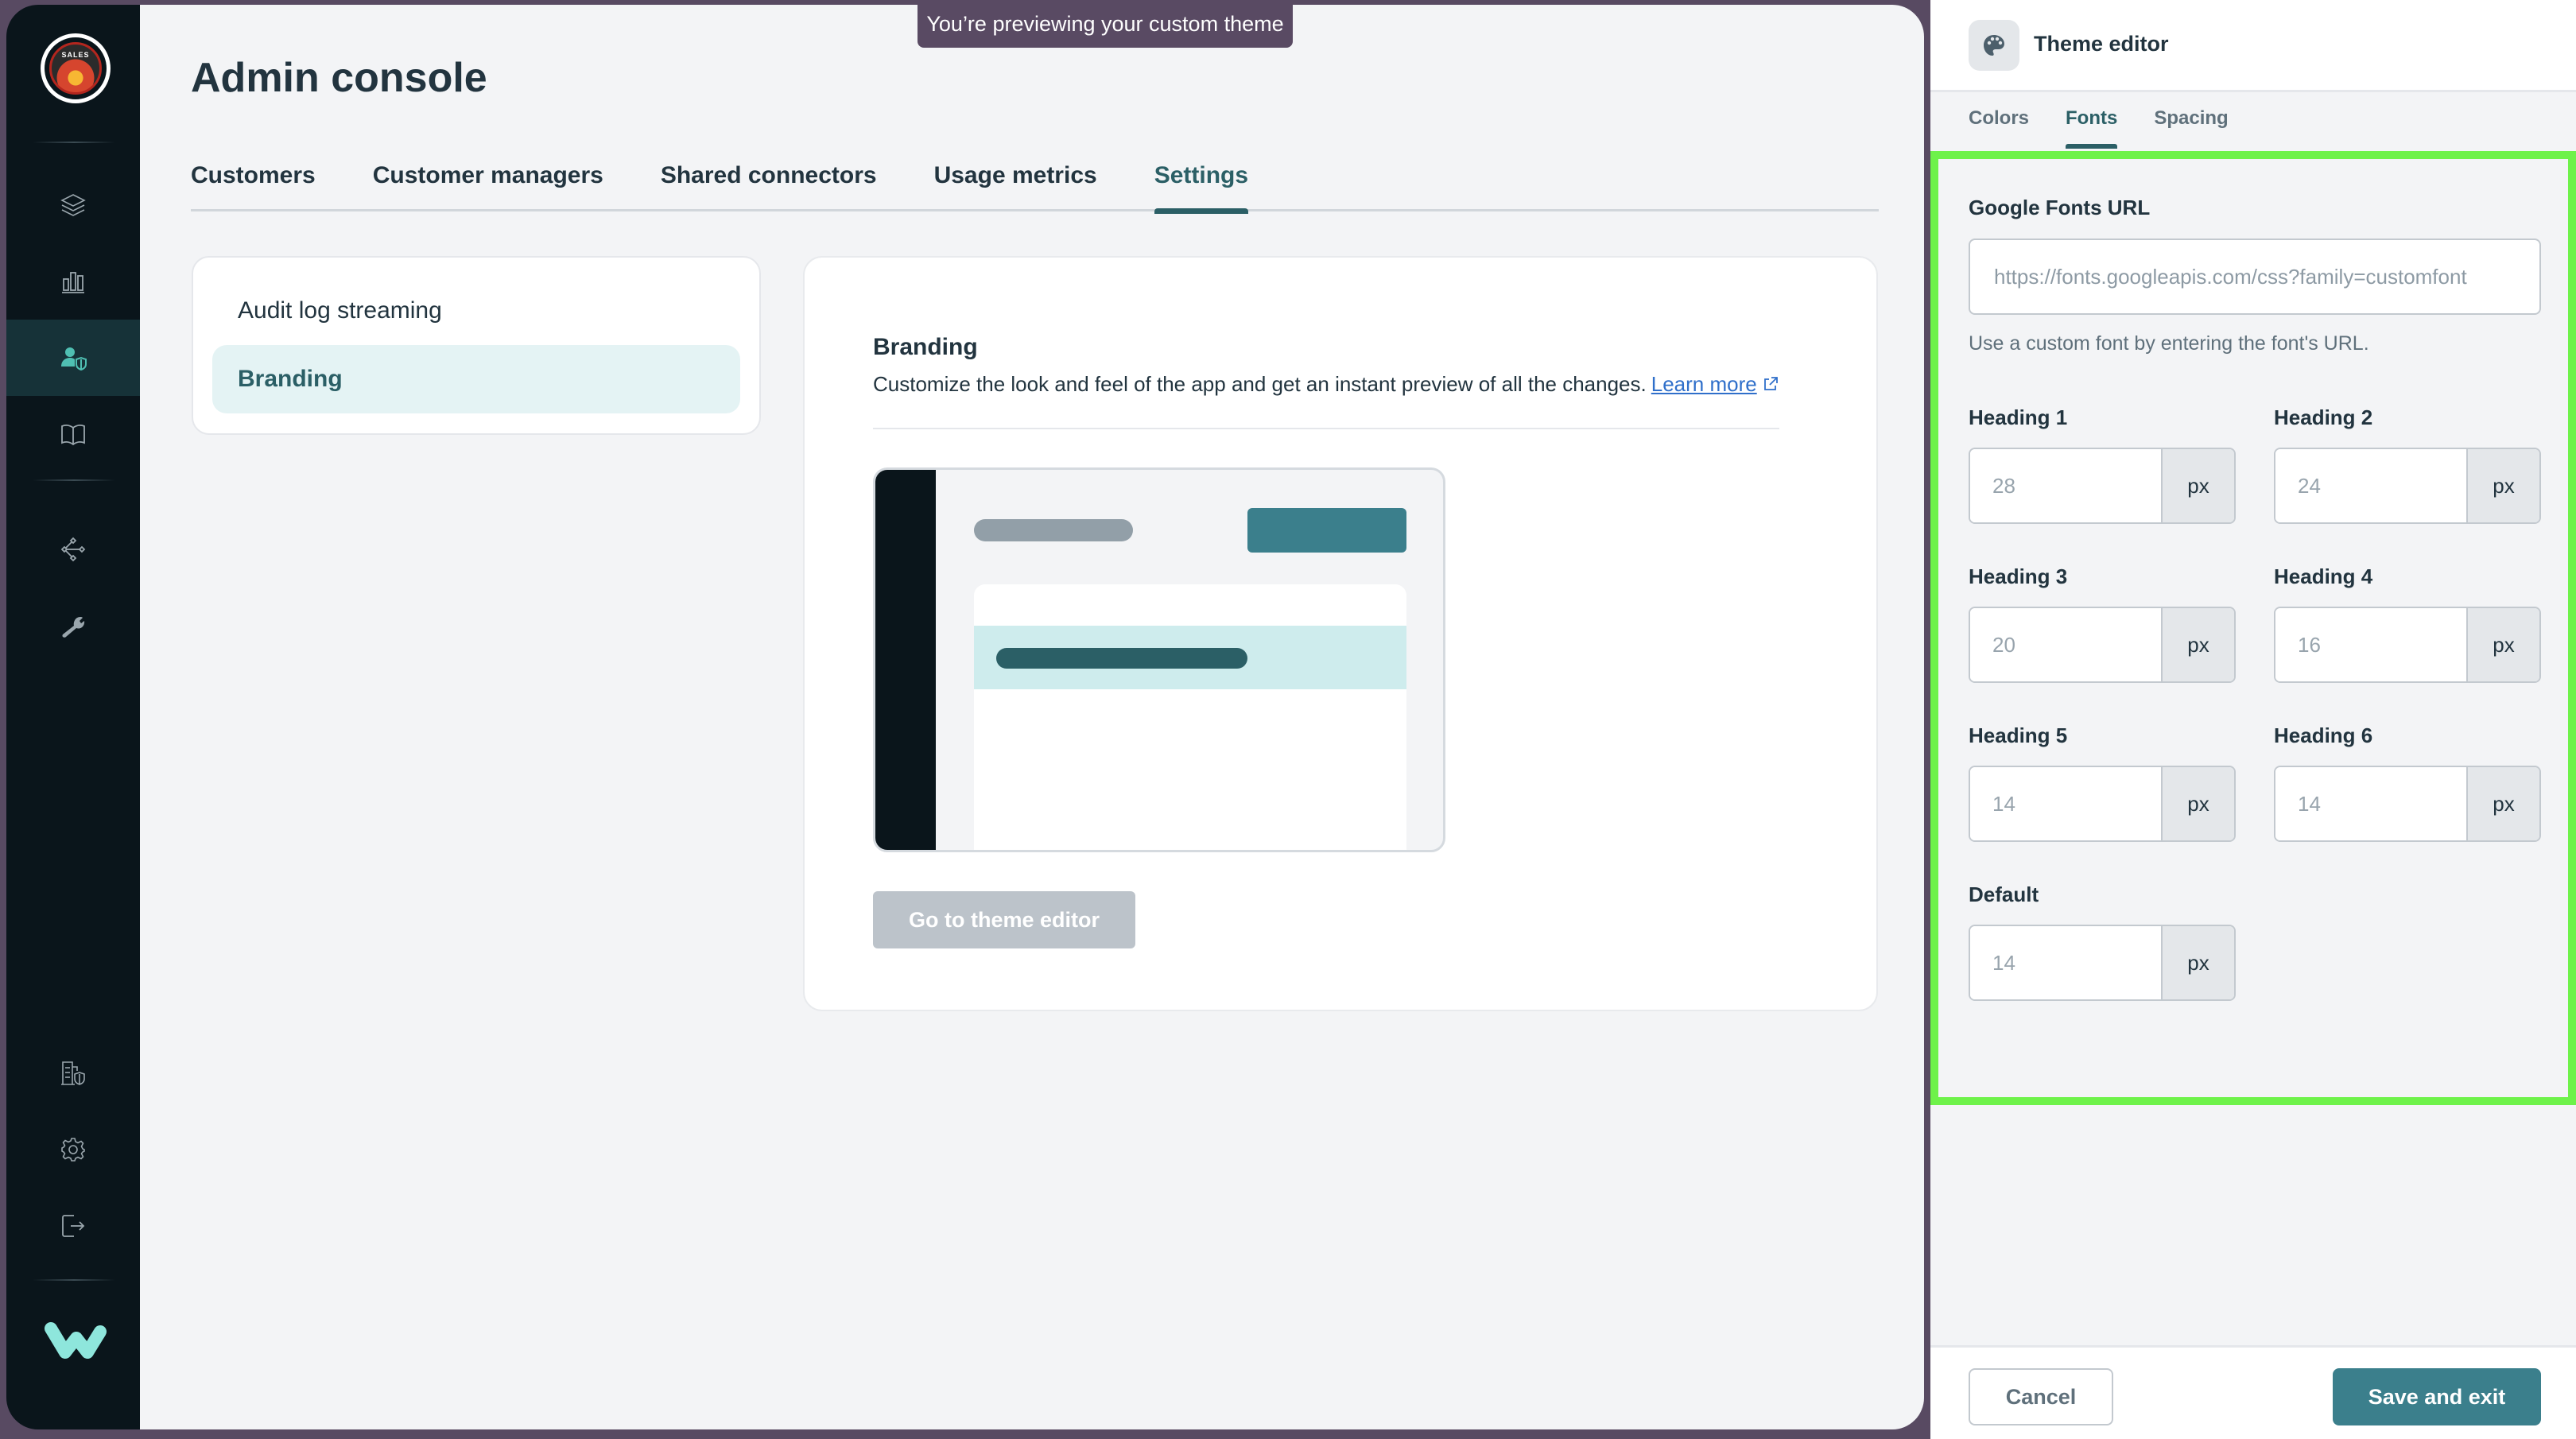  Describe the element at coordinates (906, 660) in the screenshot. I see `preview-sidebar` at that location.